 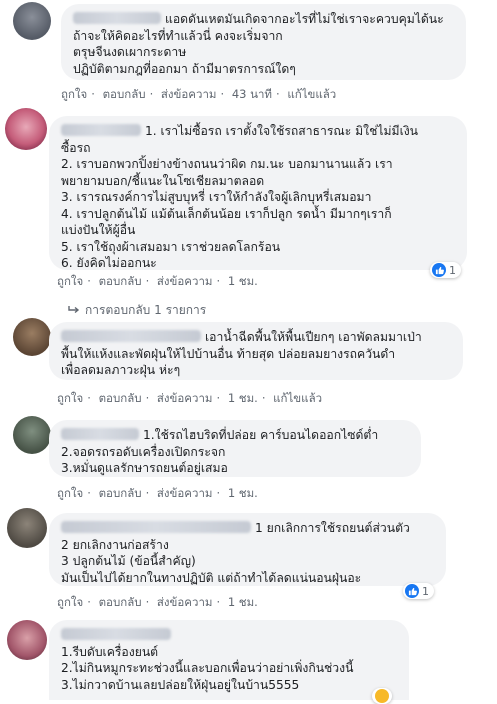 What do you see at coordinates (115, 544) in the screenshot?
I see `comment-line: 2 ยกเลิกงานก่อสร้าง` at bounding box center [115, 544].